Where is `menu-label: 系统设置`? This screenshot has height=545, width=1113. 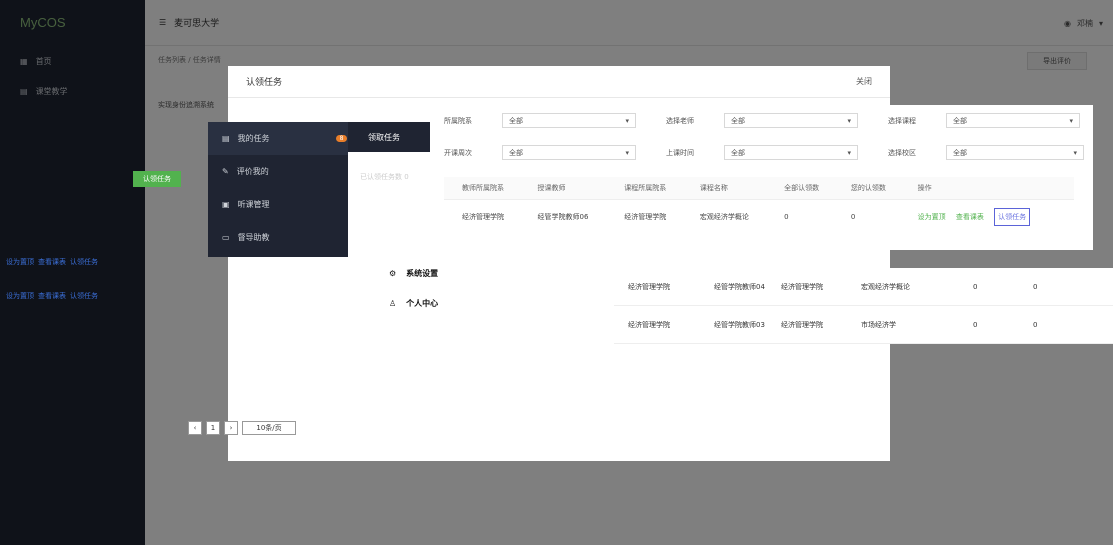 menu-label: 系统设置 is located at coordinates (422, 273).